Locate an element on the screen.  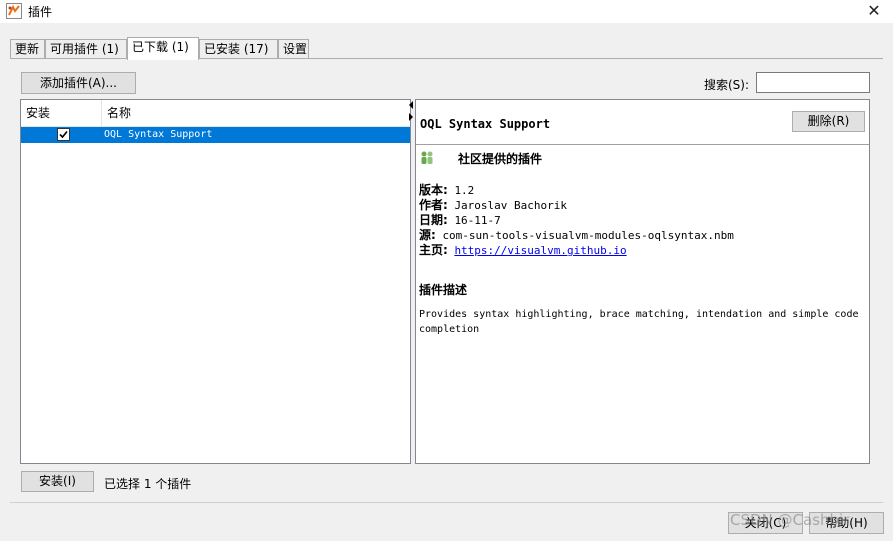
tab-label: 已下载 (1) is located at coordinates (160, 47).